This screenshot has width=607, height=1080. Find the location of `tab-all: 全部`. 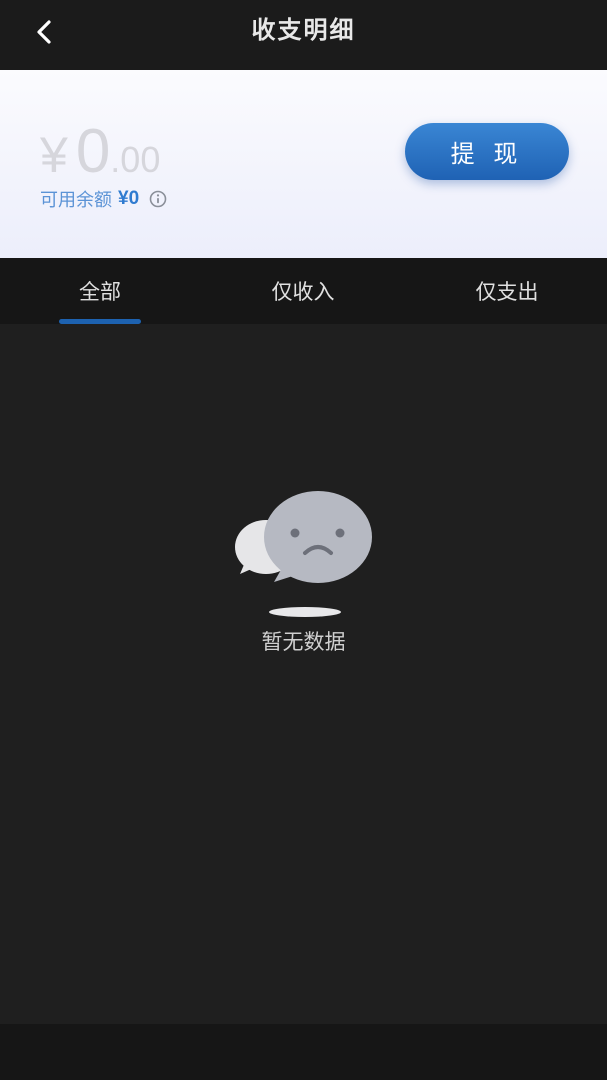

tab-all: 全部 is located at coordinates (100, 291).